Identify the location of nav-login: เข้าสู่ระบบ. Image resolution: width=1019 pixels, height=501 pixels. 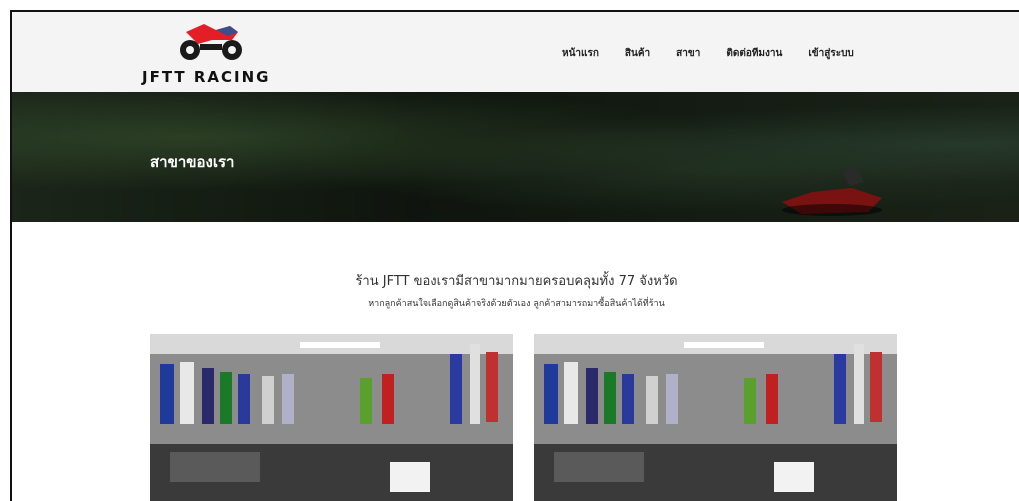
(830, 53).